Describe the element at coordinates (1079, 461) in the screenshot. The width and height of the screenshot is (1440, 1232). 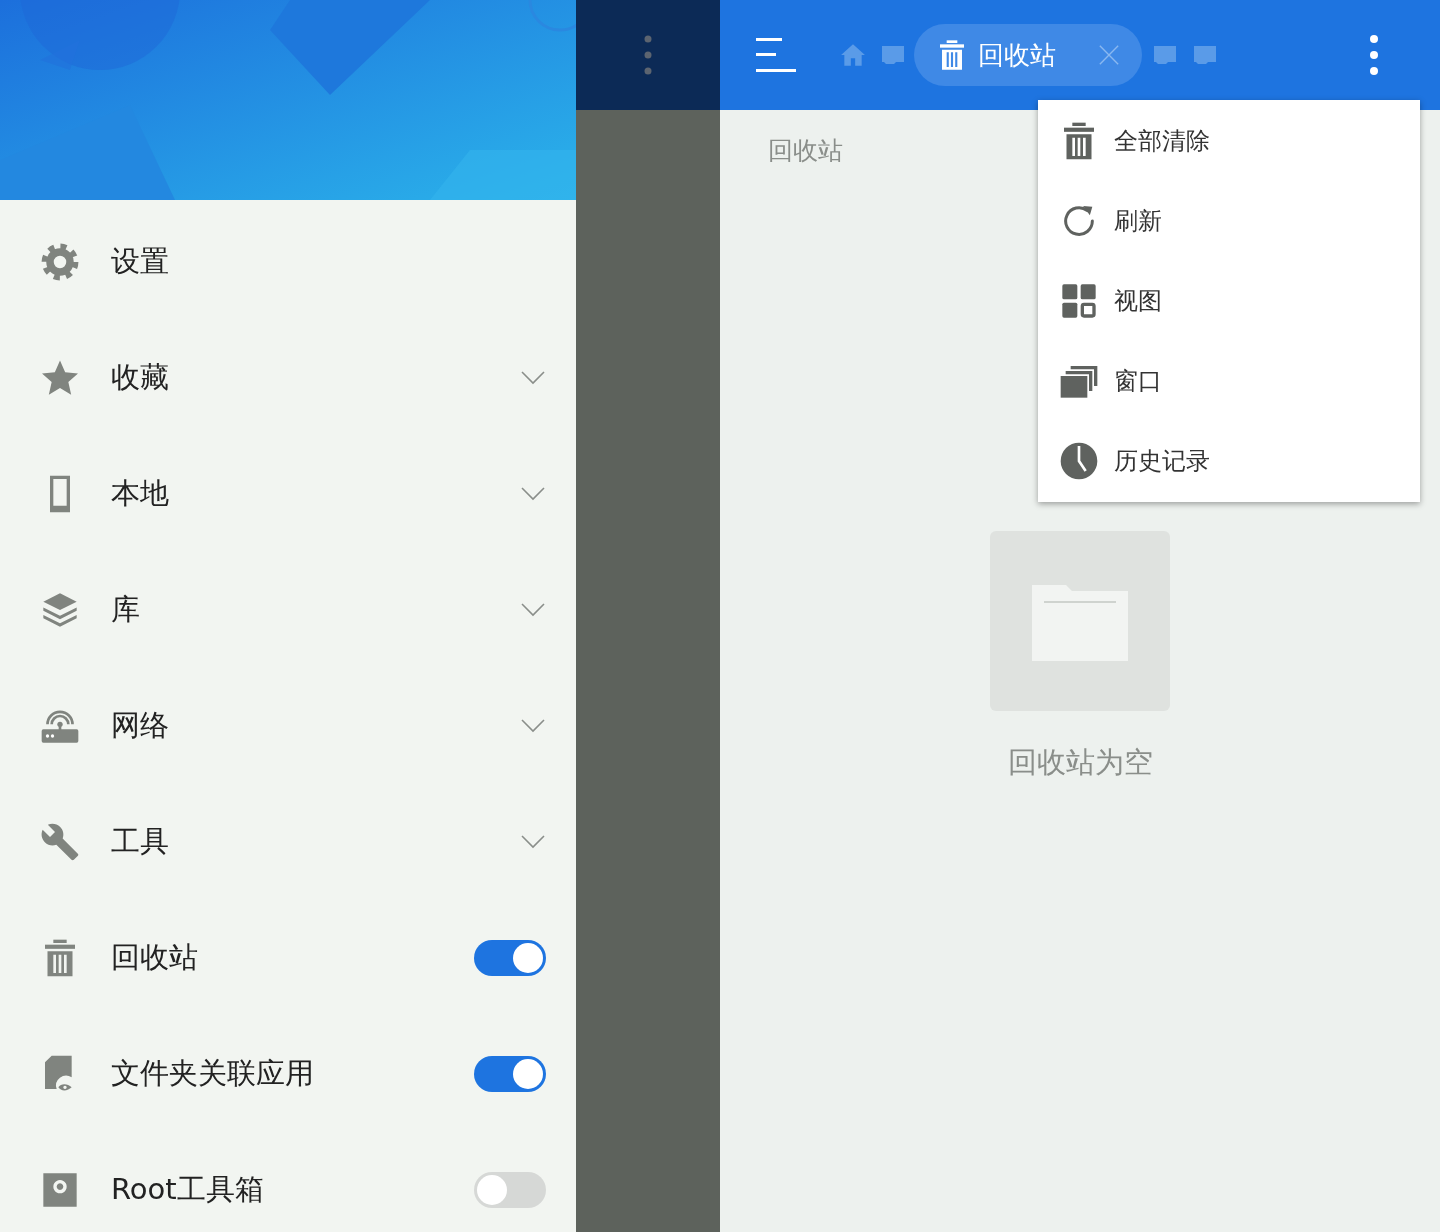
I see `clock-icon` at that location.